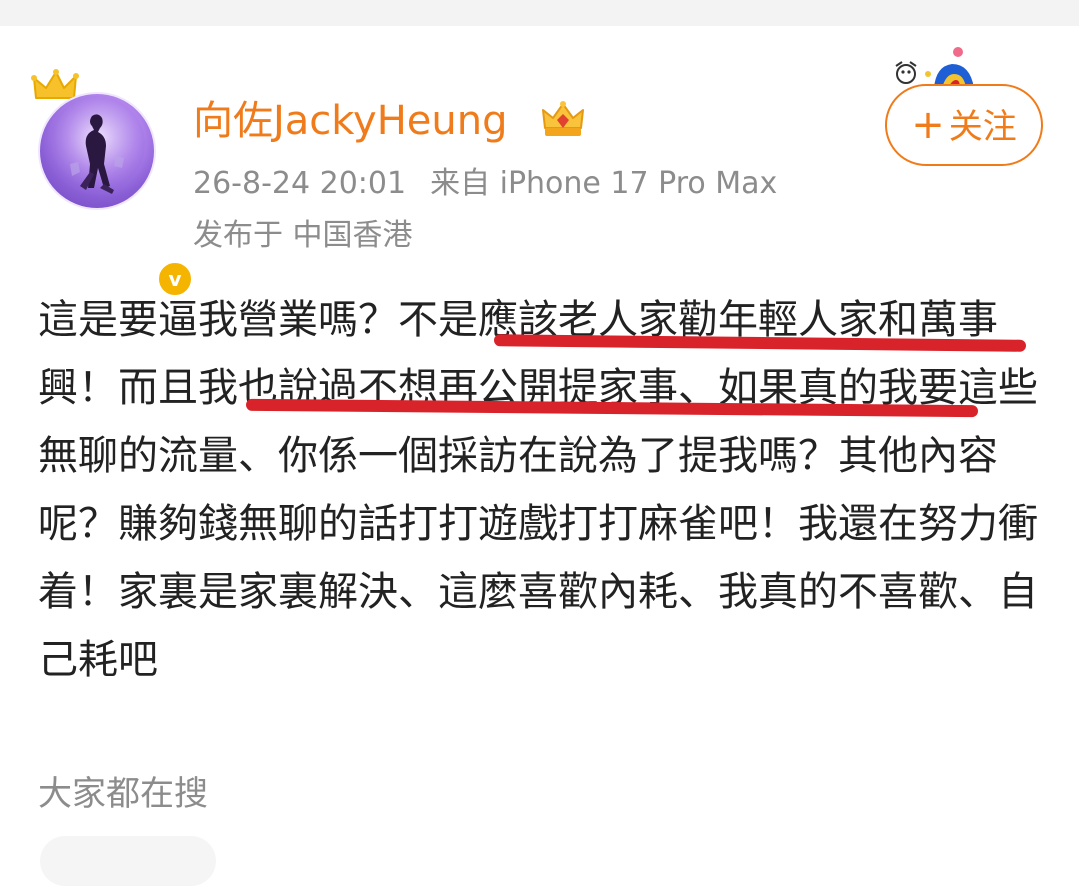  I want to click on plus-icon: +, so click(928, 125).